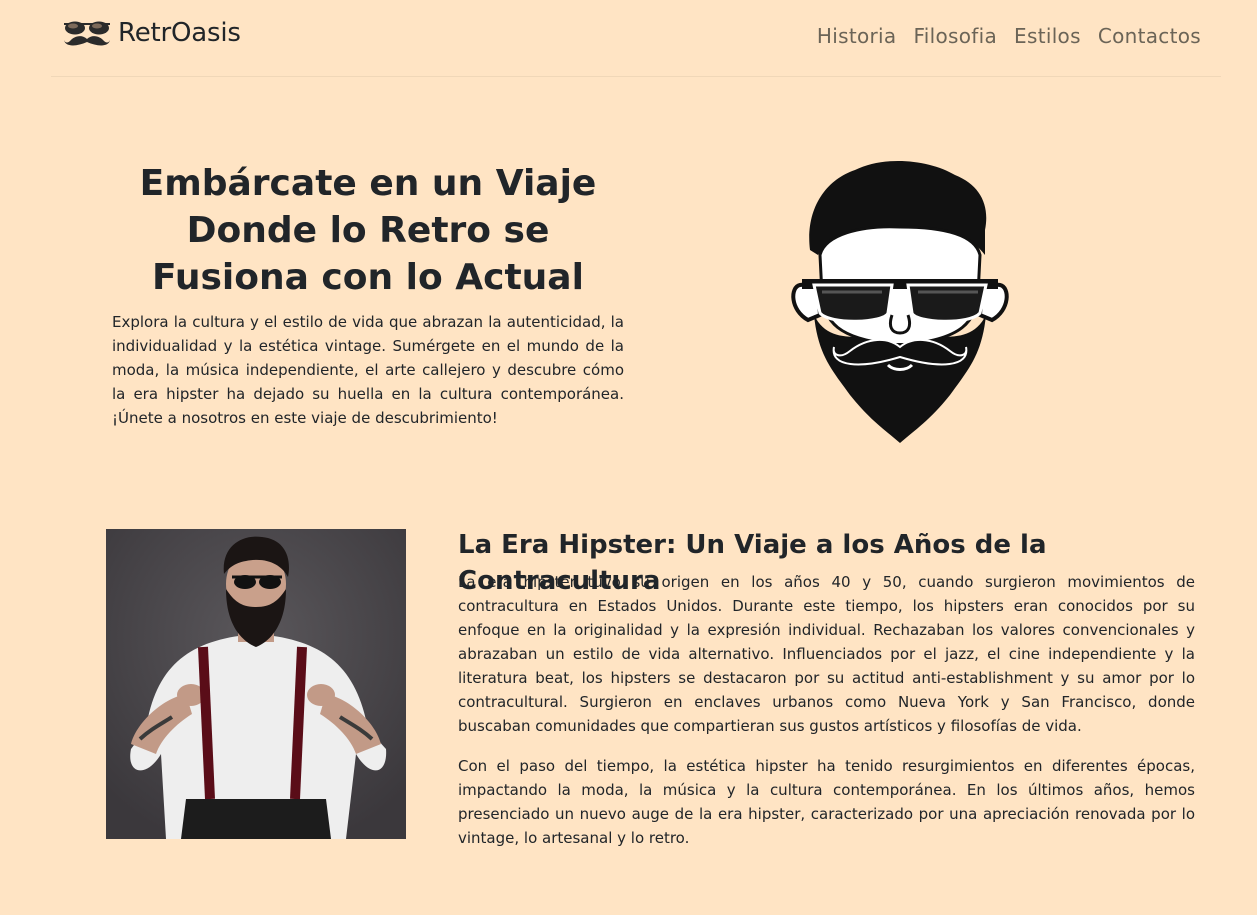 The image size is (1257, 915). What do you see at coordinates (1047, 36) in the screenshot?
I see `nav-link-estilos: Estilos` at bounding box center [1047, 36].